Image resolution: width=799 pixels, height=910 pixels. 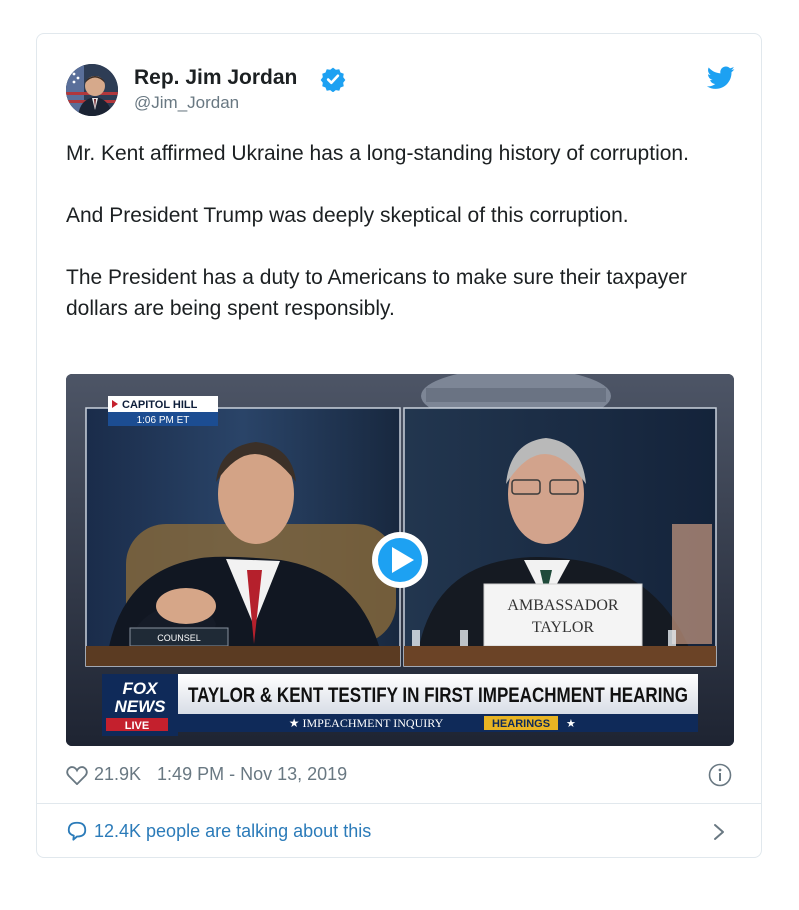 What do you see at coordinates (366, 723) in the screenshot?
I see `ticker-main: ★ IMPEACHMENT INQUIRY` at bounding box center [366, 723].